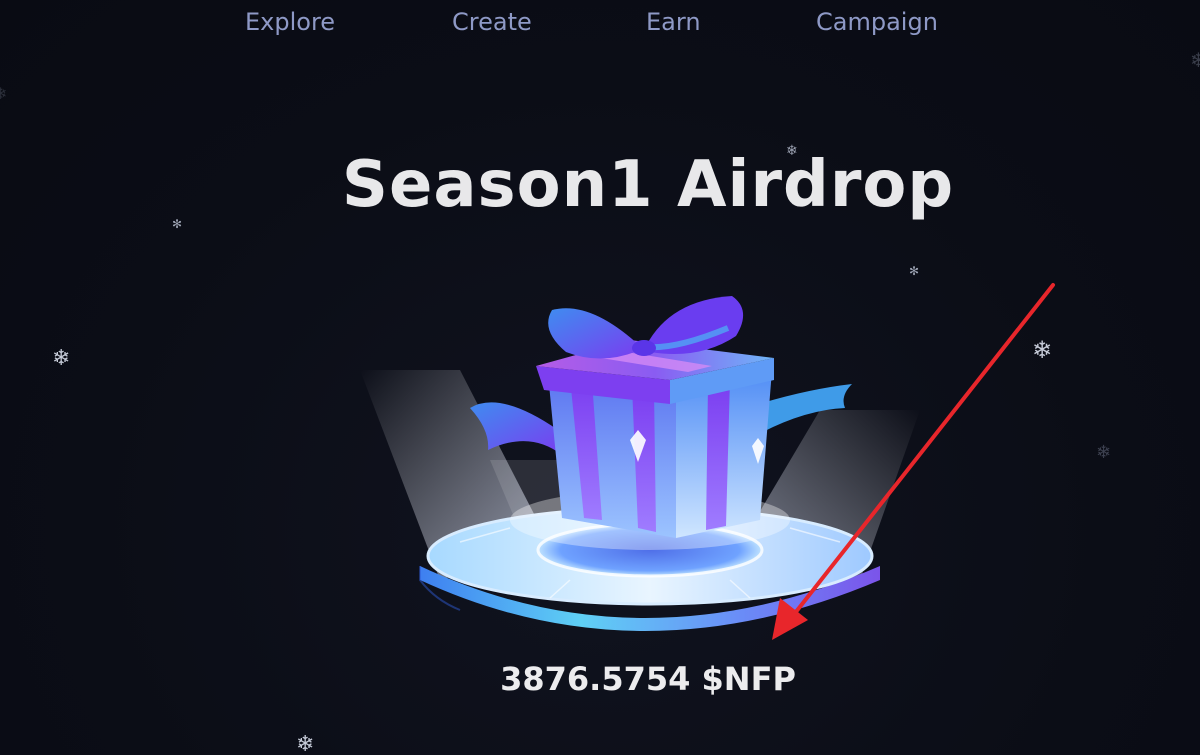 The image size is (1200, 755). Describe the element at coordinates (600, 24) in the screenshot. I see `top-nav: Explore Create Earn Campaign` at that location.